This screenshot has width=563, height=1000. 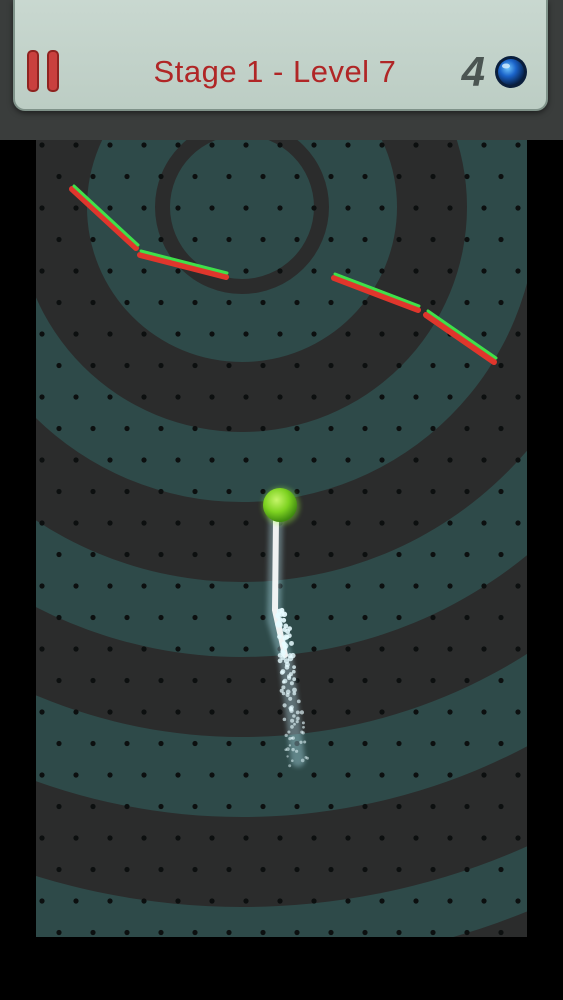 I want to click on pause-button, so click(x=44, y=71).